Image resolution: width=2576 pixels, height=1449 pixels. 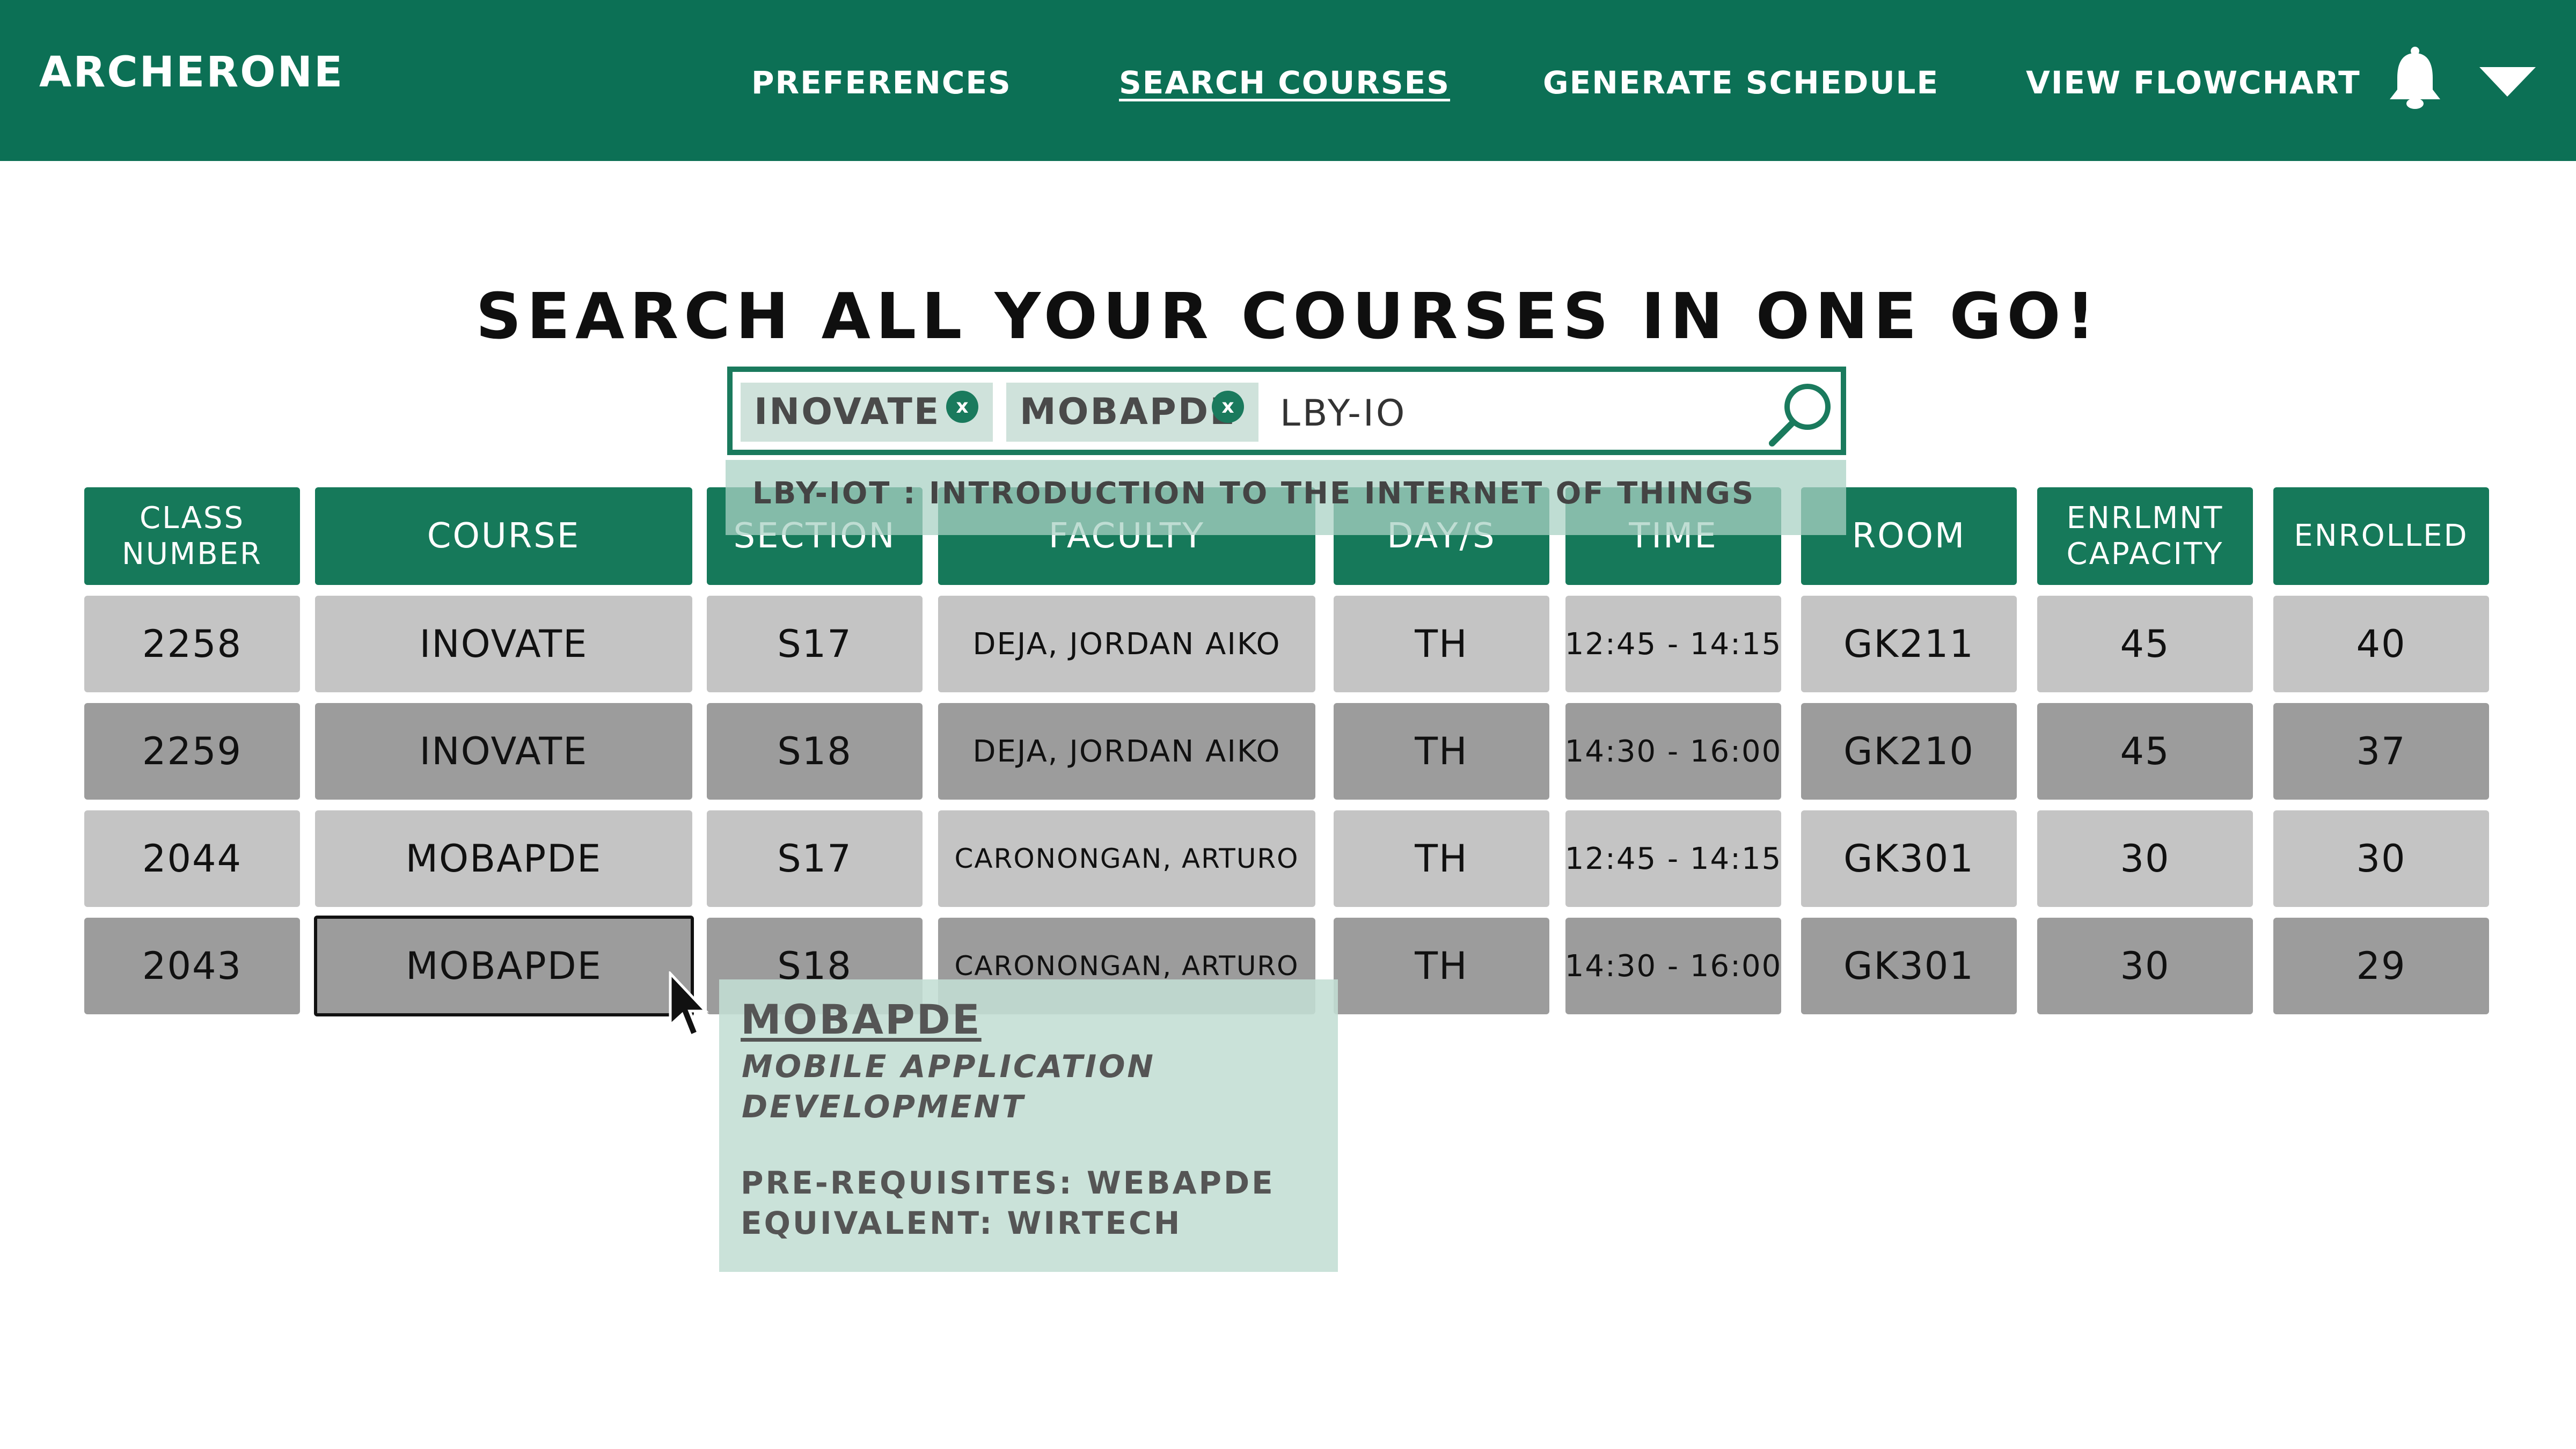 What do you see at coordinates (948, 1086) in the screenshot?
I see `tooltip-course-name: MOBILE APPLICATION DEVELOPMENT` at bounding box center [948, 1086].